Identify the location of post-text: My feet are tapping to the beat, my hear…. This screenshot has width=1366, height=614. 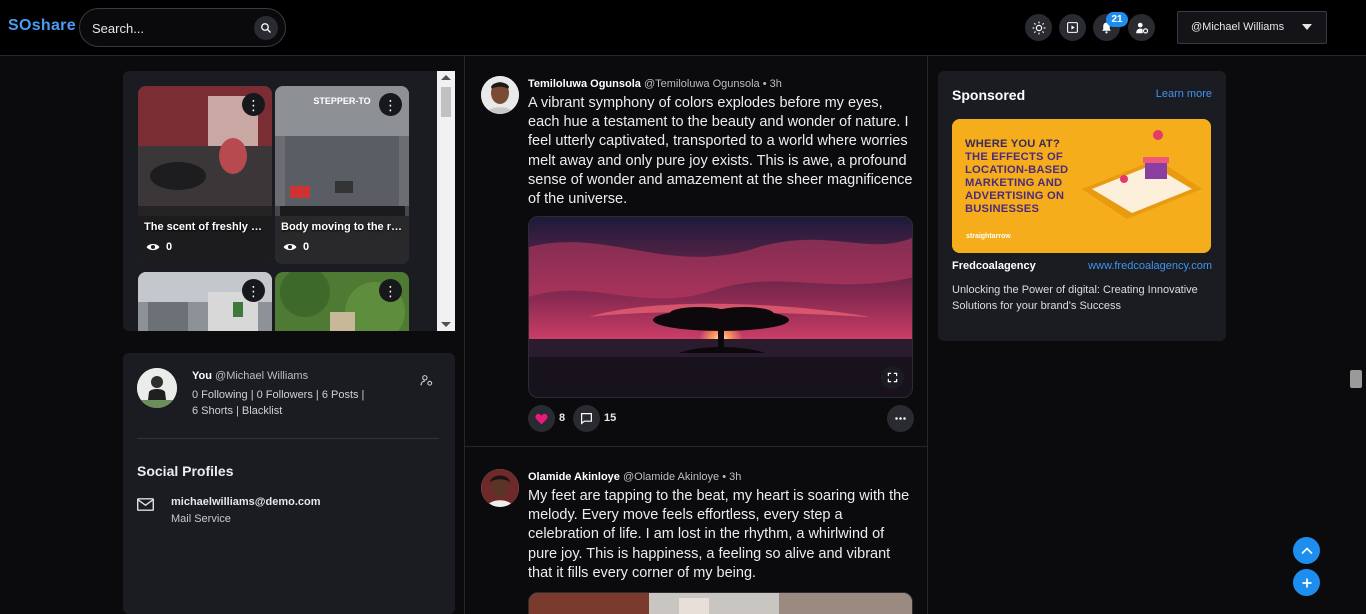
(719, 534).